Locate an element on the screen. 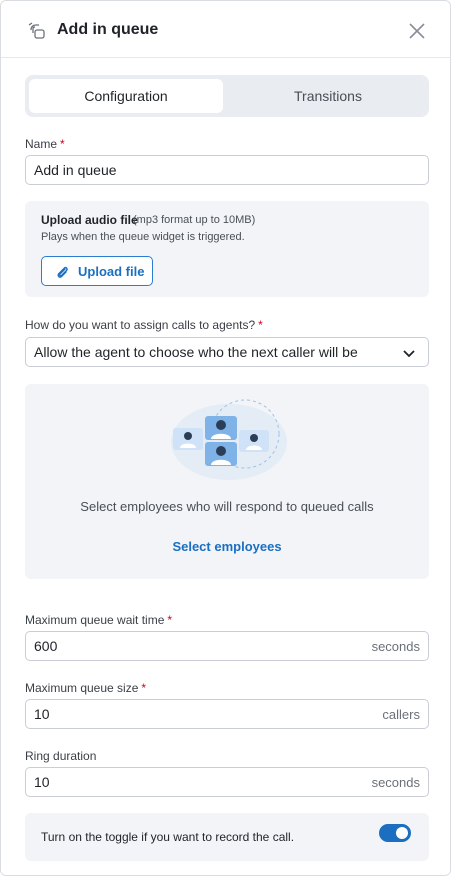  name-field: Add in queue is located at coordinates (227, 170).